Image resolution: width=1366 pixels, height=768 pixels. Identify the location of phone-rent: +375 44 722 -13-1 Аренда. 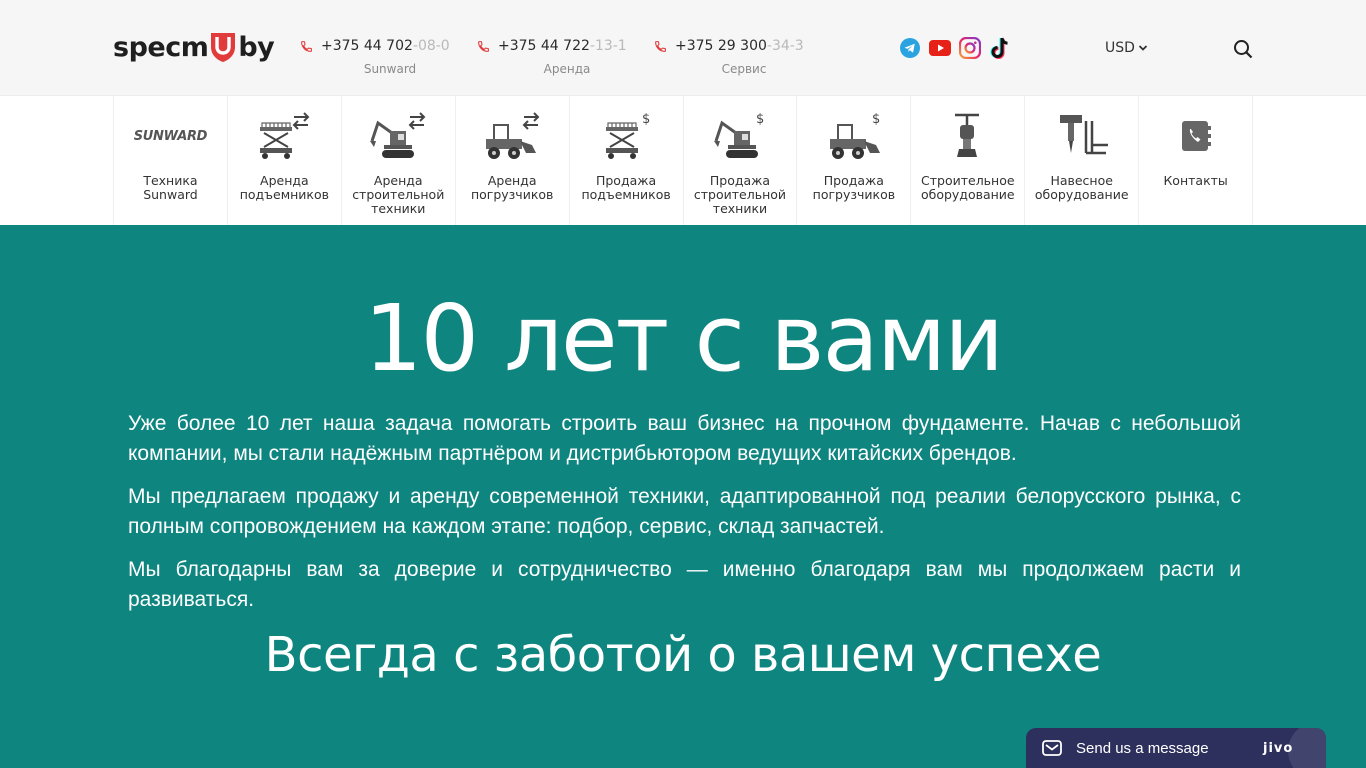
(565, 57).